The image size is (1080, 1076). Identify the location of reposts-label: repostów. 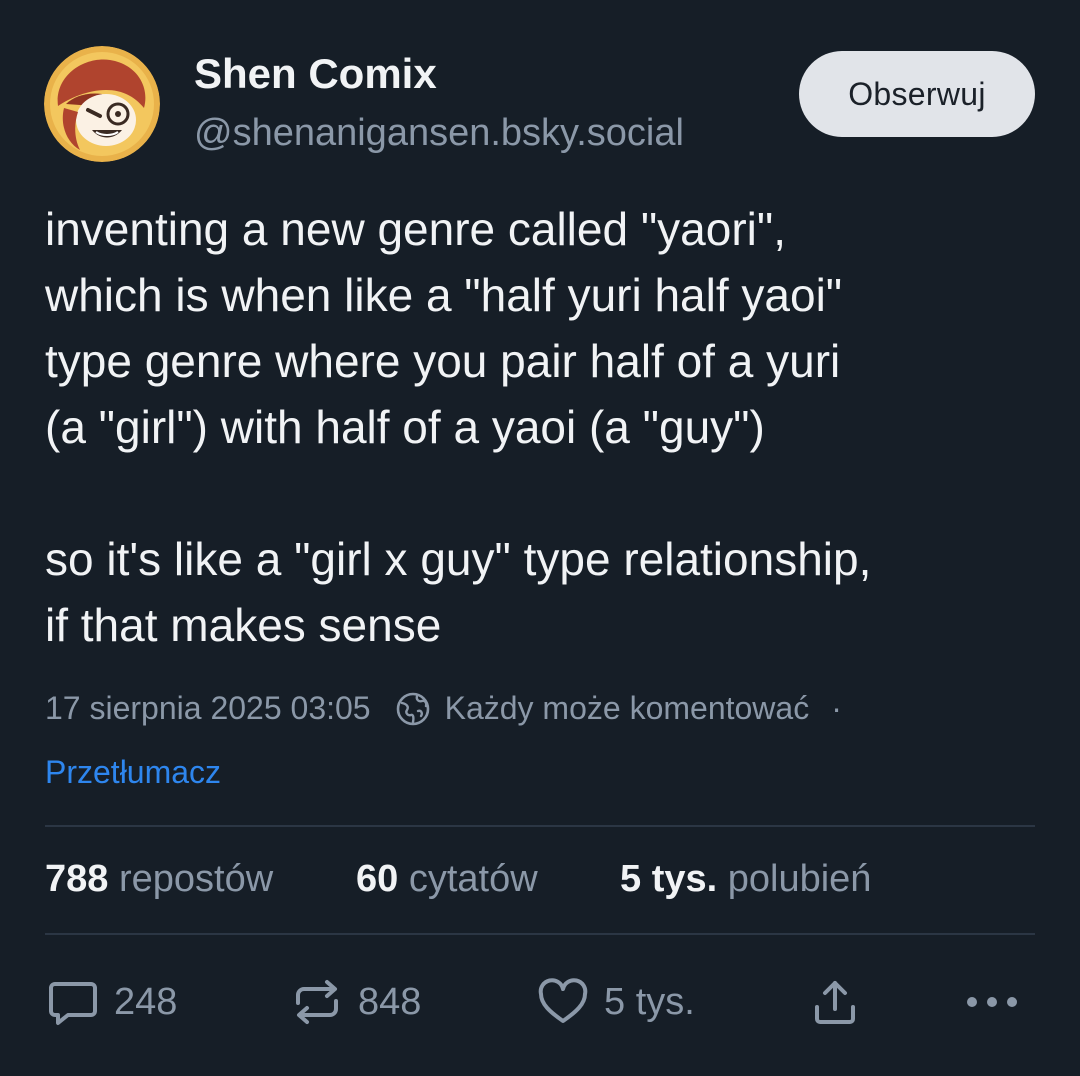
(196, 879).